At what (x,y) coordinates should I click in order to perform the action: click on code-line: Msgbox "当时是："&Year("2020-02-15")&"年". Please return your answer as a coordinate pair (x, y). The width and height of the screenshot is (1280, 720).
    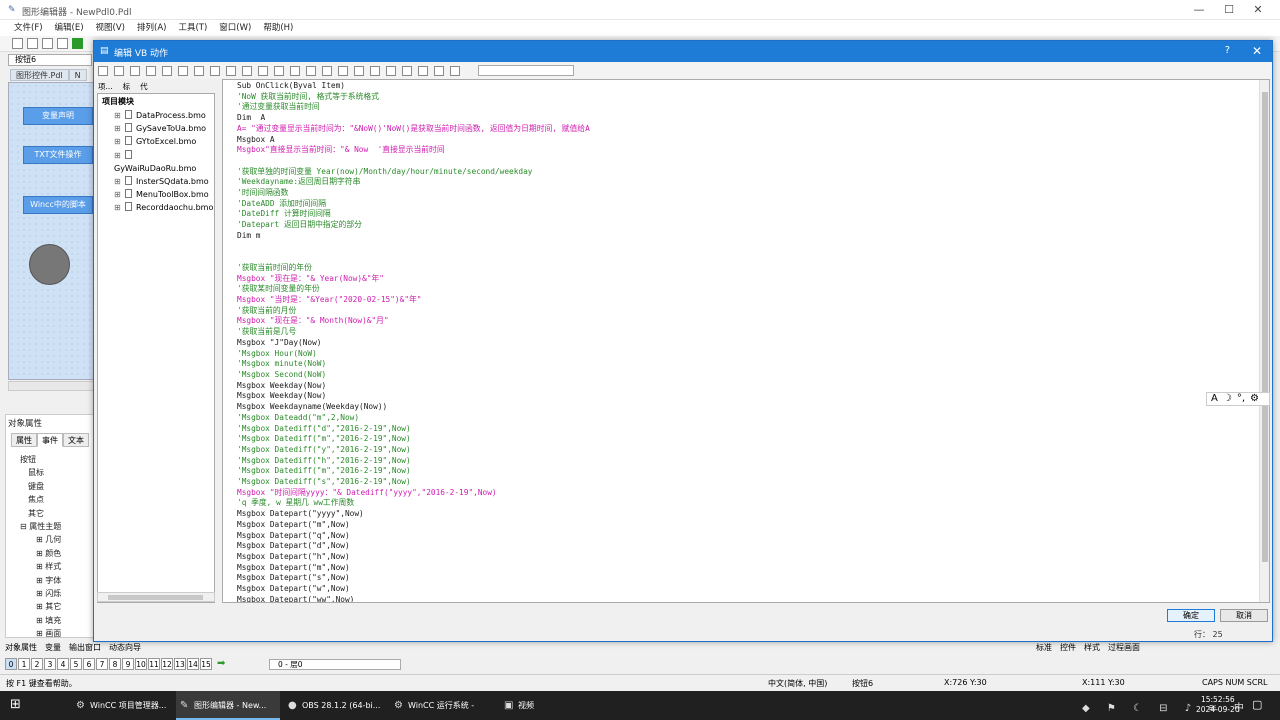
    Looking at the image, I should click on (413, 300).